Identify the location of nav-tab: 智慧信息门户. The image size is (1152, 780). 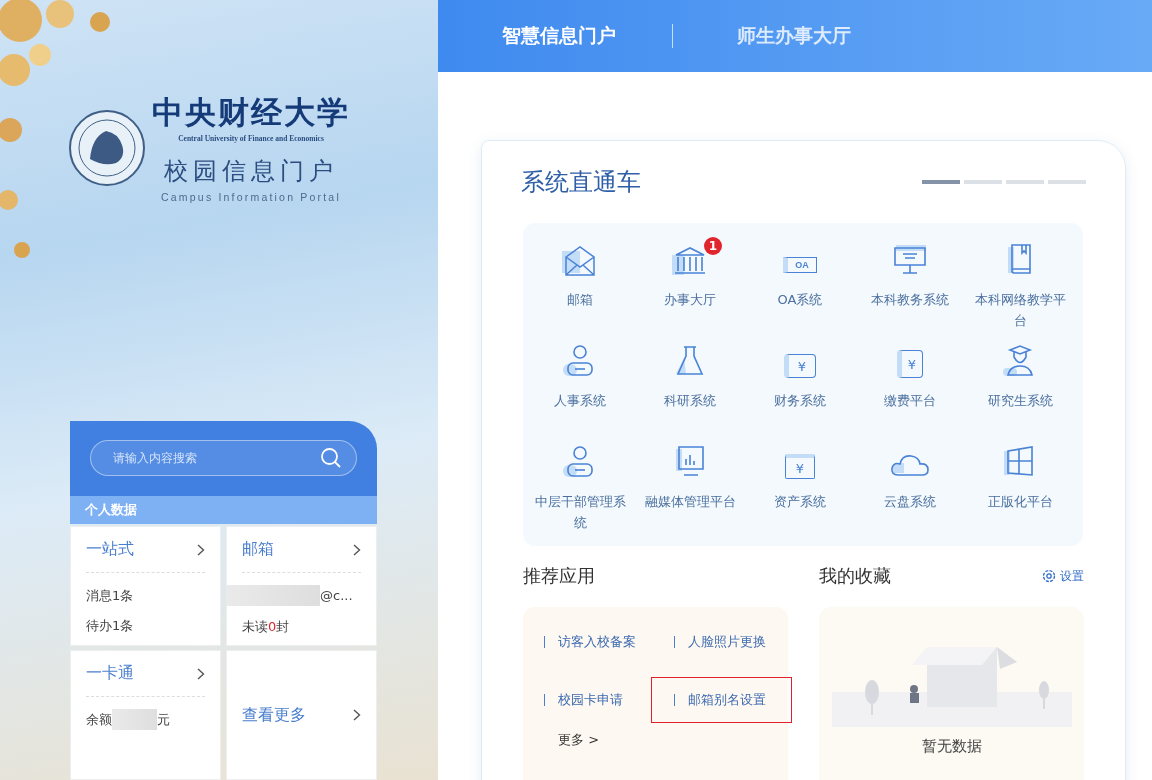
(559, 36).